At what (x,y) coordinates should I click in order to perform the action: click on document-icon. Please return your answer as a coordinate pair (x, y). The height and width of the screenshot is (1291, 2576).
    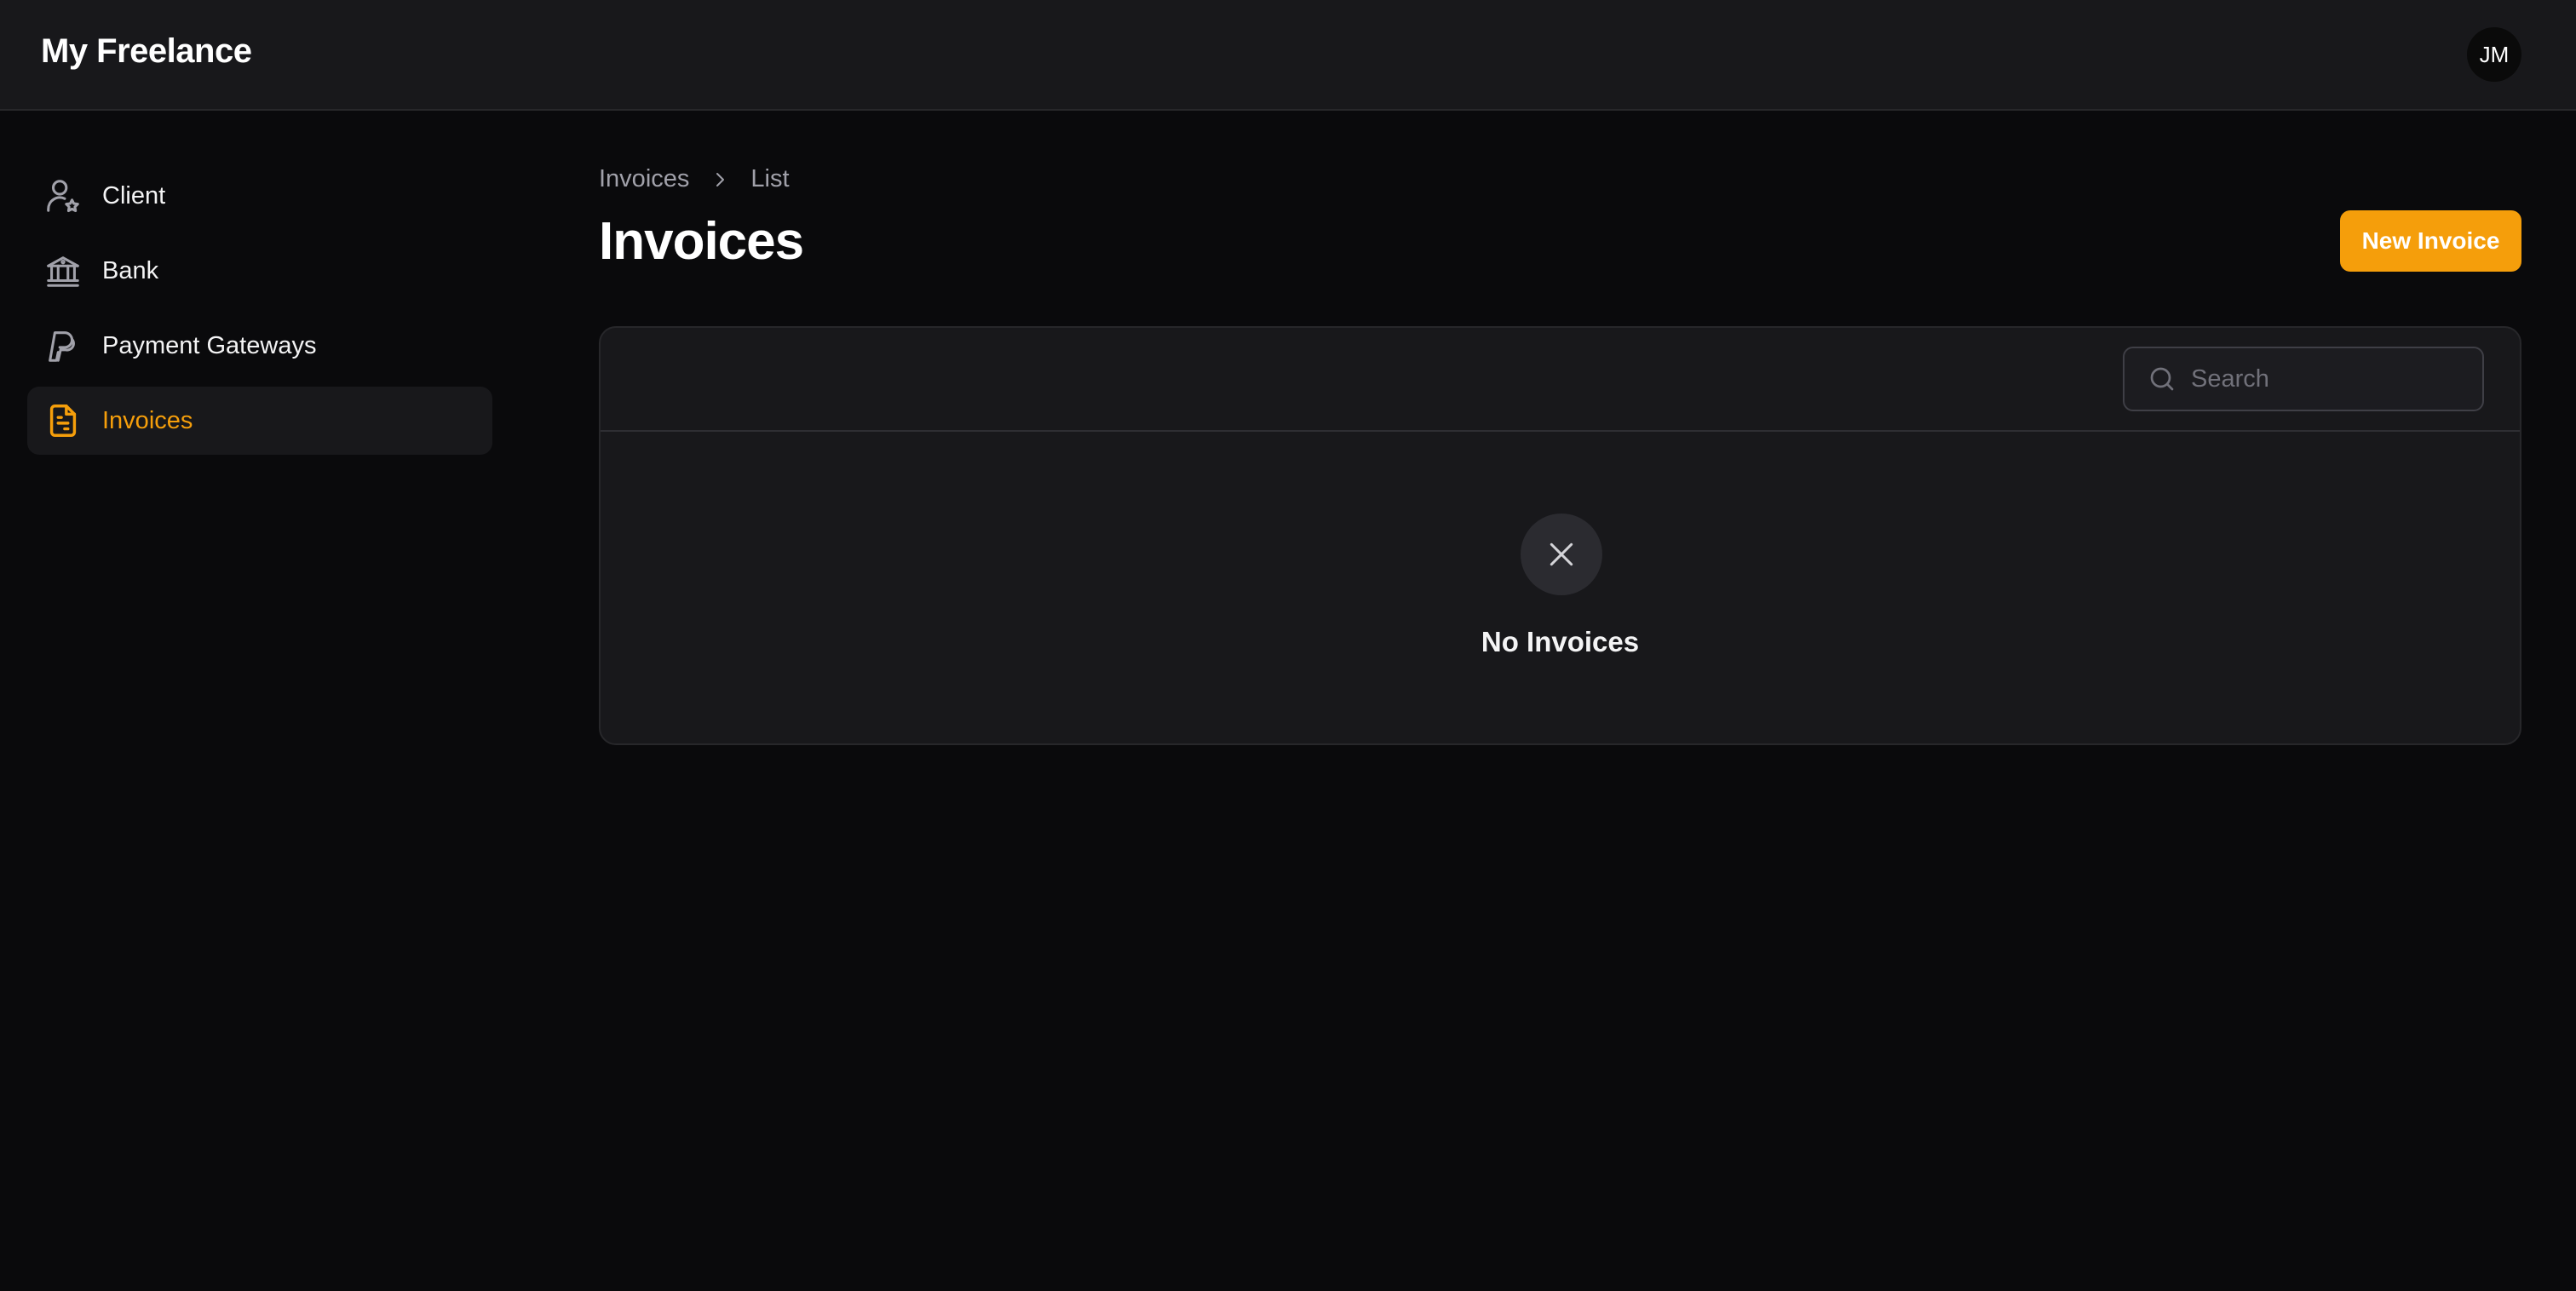
    Looking at the image, I should click on (63, 420).